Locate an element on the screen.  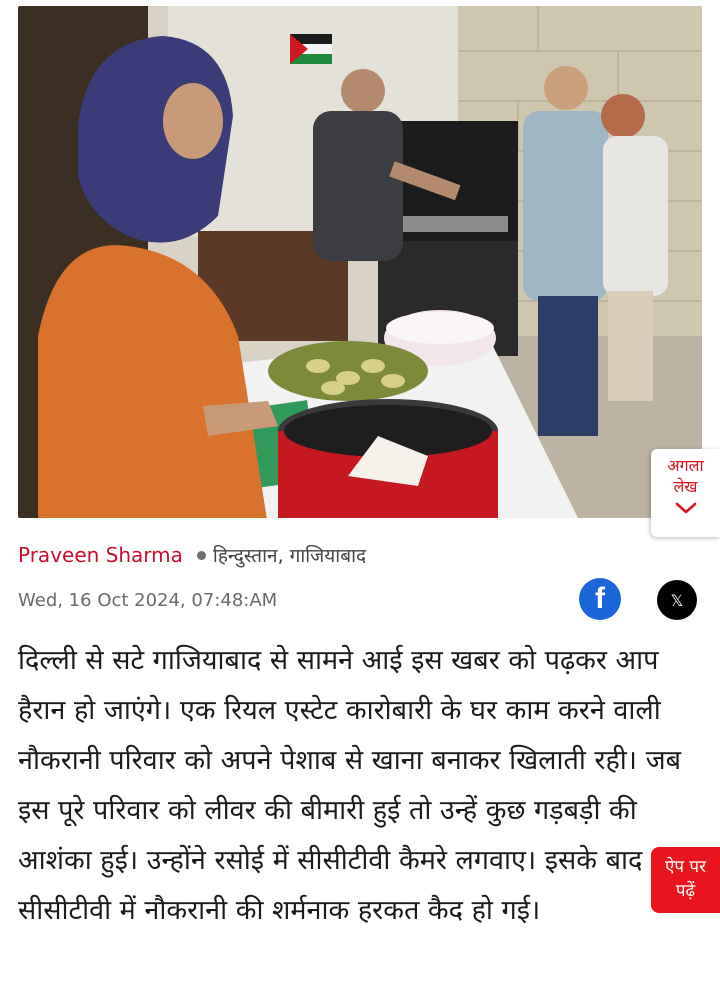
app-badge-line-2: पढ़ें is located at coordinates (685, 891).